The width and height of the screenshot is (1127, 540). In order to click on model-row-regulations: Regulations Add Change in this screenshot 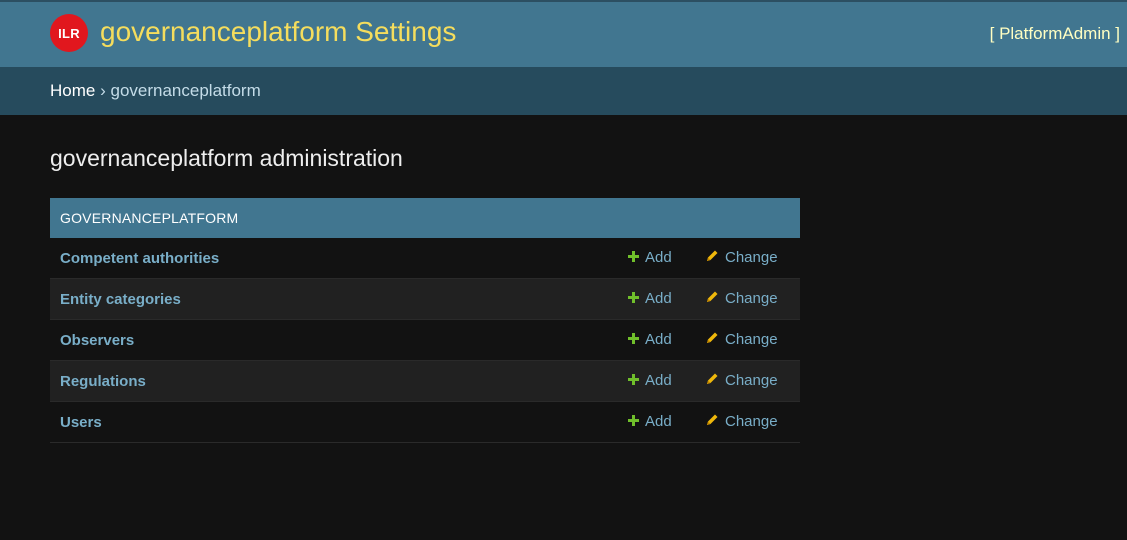, I will do `click(425, 381)`.